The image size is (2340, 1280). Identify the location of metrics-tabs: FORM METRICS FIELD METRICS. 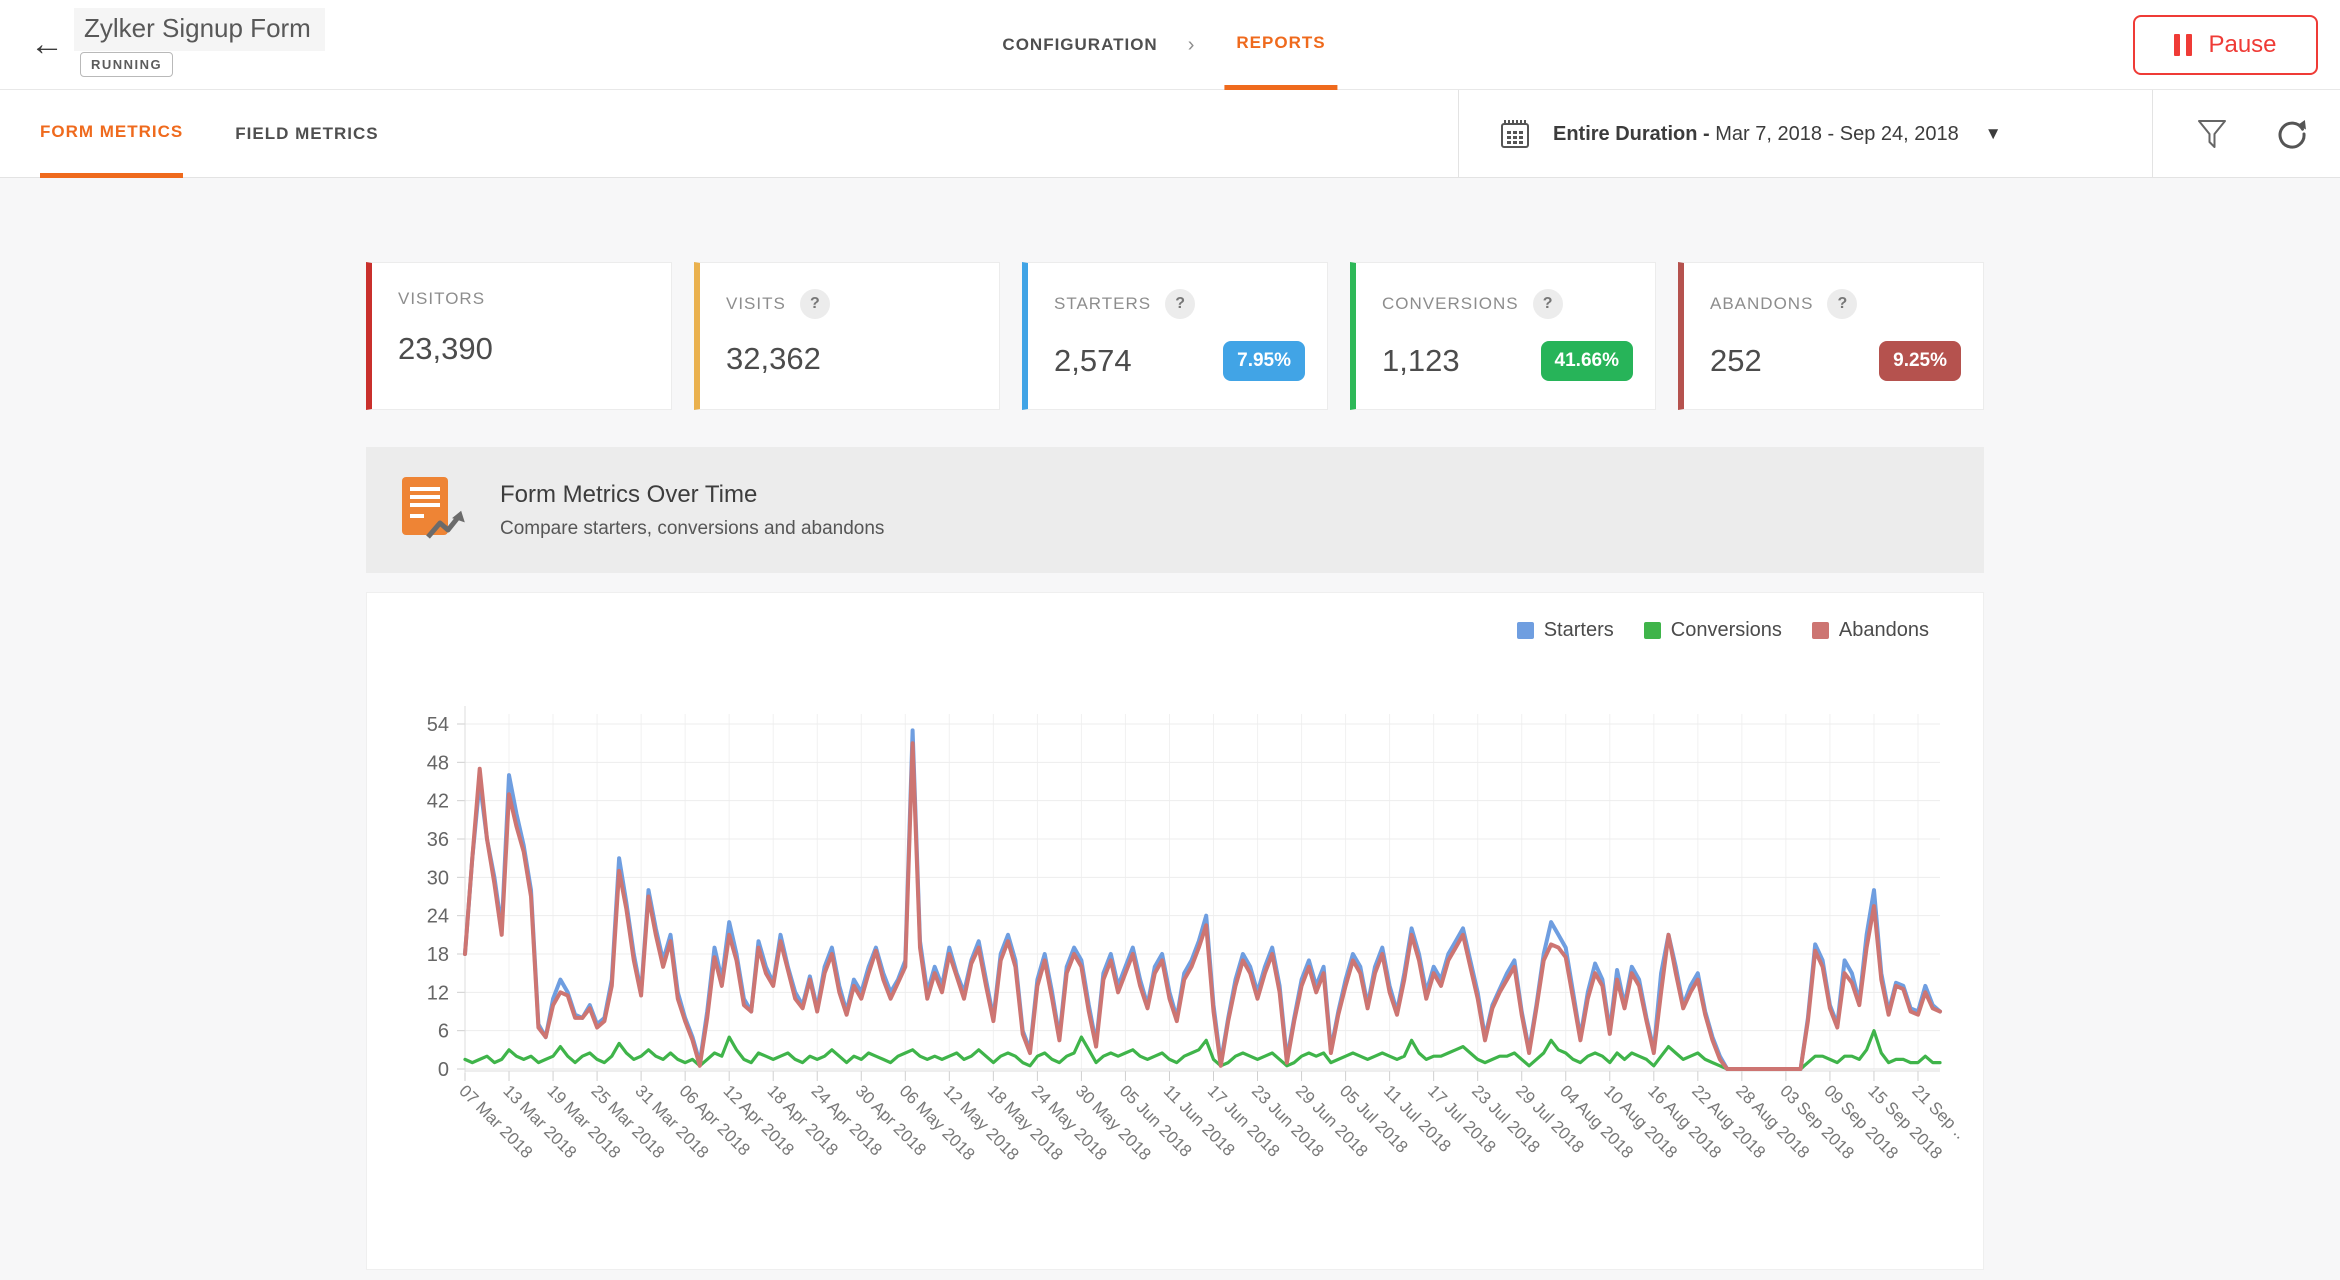
(209, 134).